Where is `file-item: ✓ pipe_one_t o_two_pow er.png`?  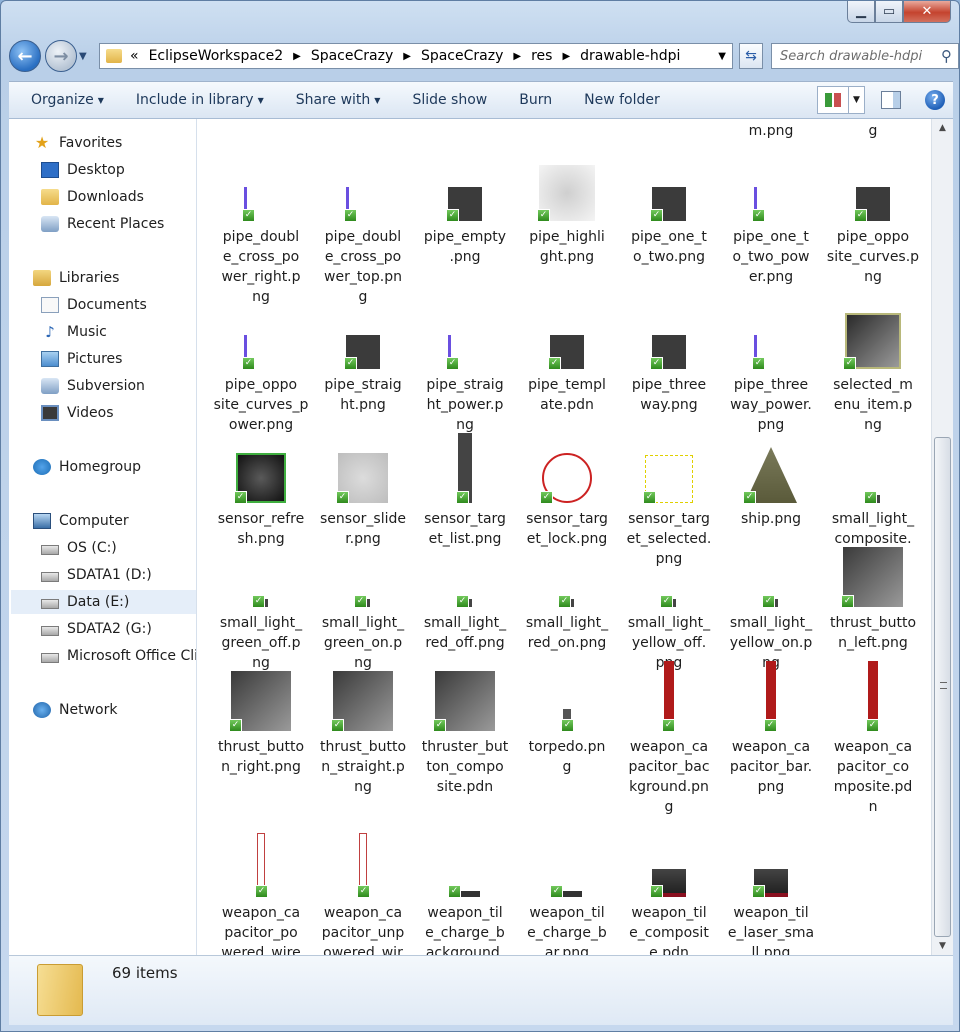 file-item: ✓ pipe_one_t o_two_pow er.png is located at coordinates (771, 236).